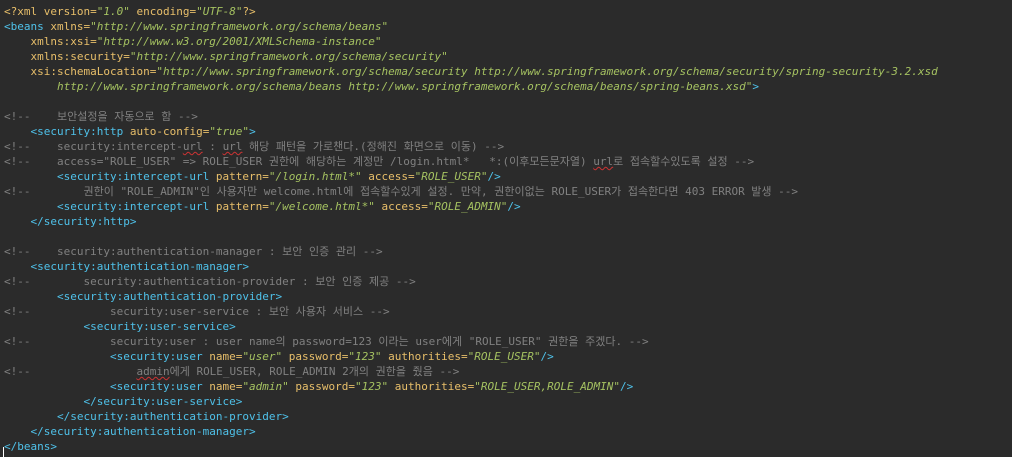  I want to click on code-token: ?>, so click(249, 11).